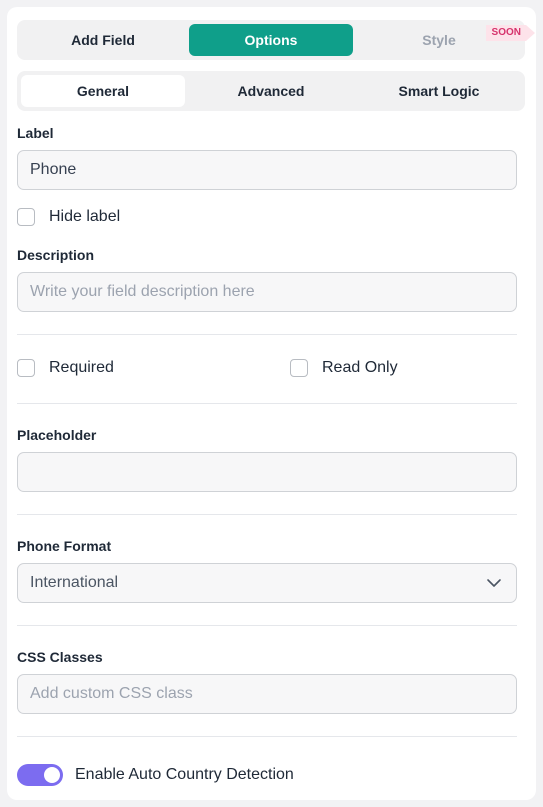  Describe the element at coordinates (510, 33) in the screenshot. I see `soon-badge: SOON` at that location.